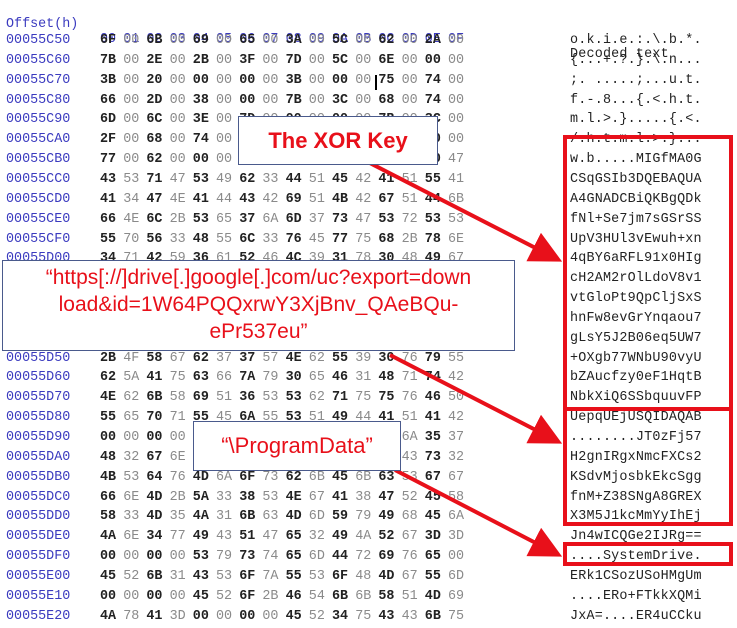  What do you see at coordinates (433, 536) in the screenshot?
I see `hex-byte: 3D` at bounding box center [433, 536].